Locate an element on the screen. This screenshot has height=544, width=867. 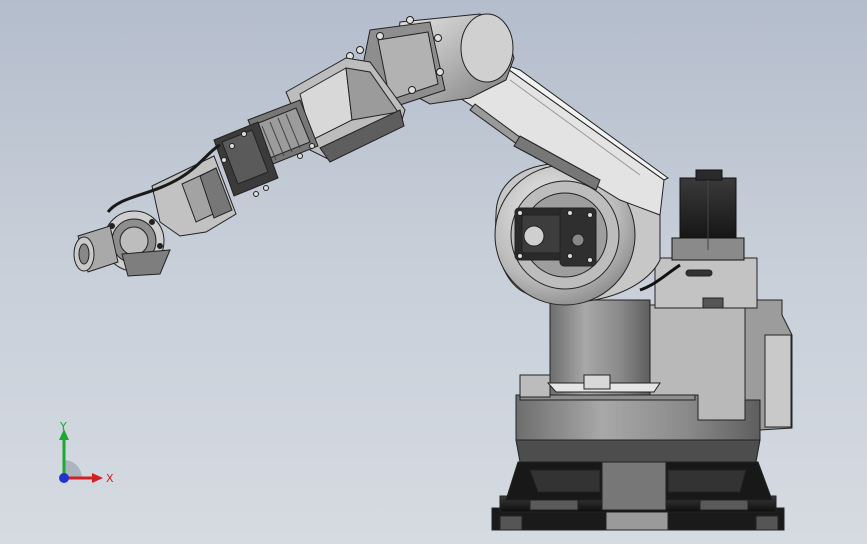
orientation-triad: Y X is located at coordinates (86, 452).